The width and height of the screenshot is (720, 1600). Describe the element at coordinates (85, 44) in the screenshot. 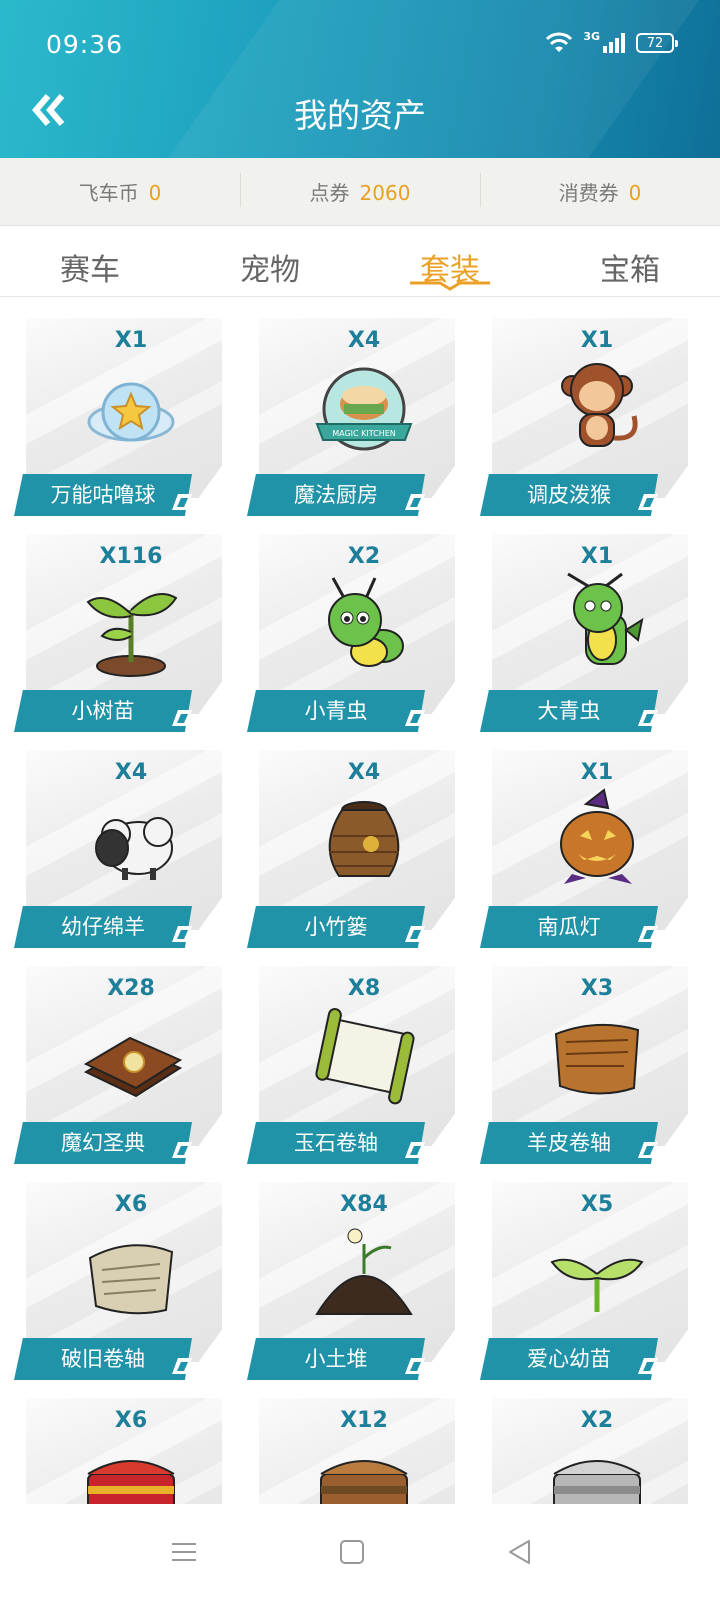

I see `status-time: 09:36` at that location.